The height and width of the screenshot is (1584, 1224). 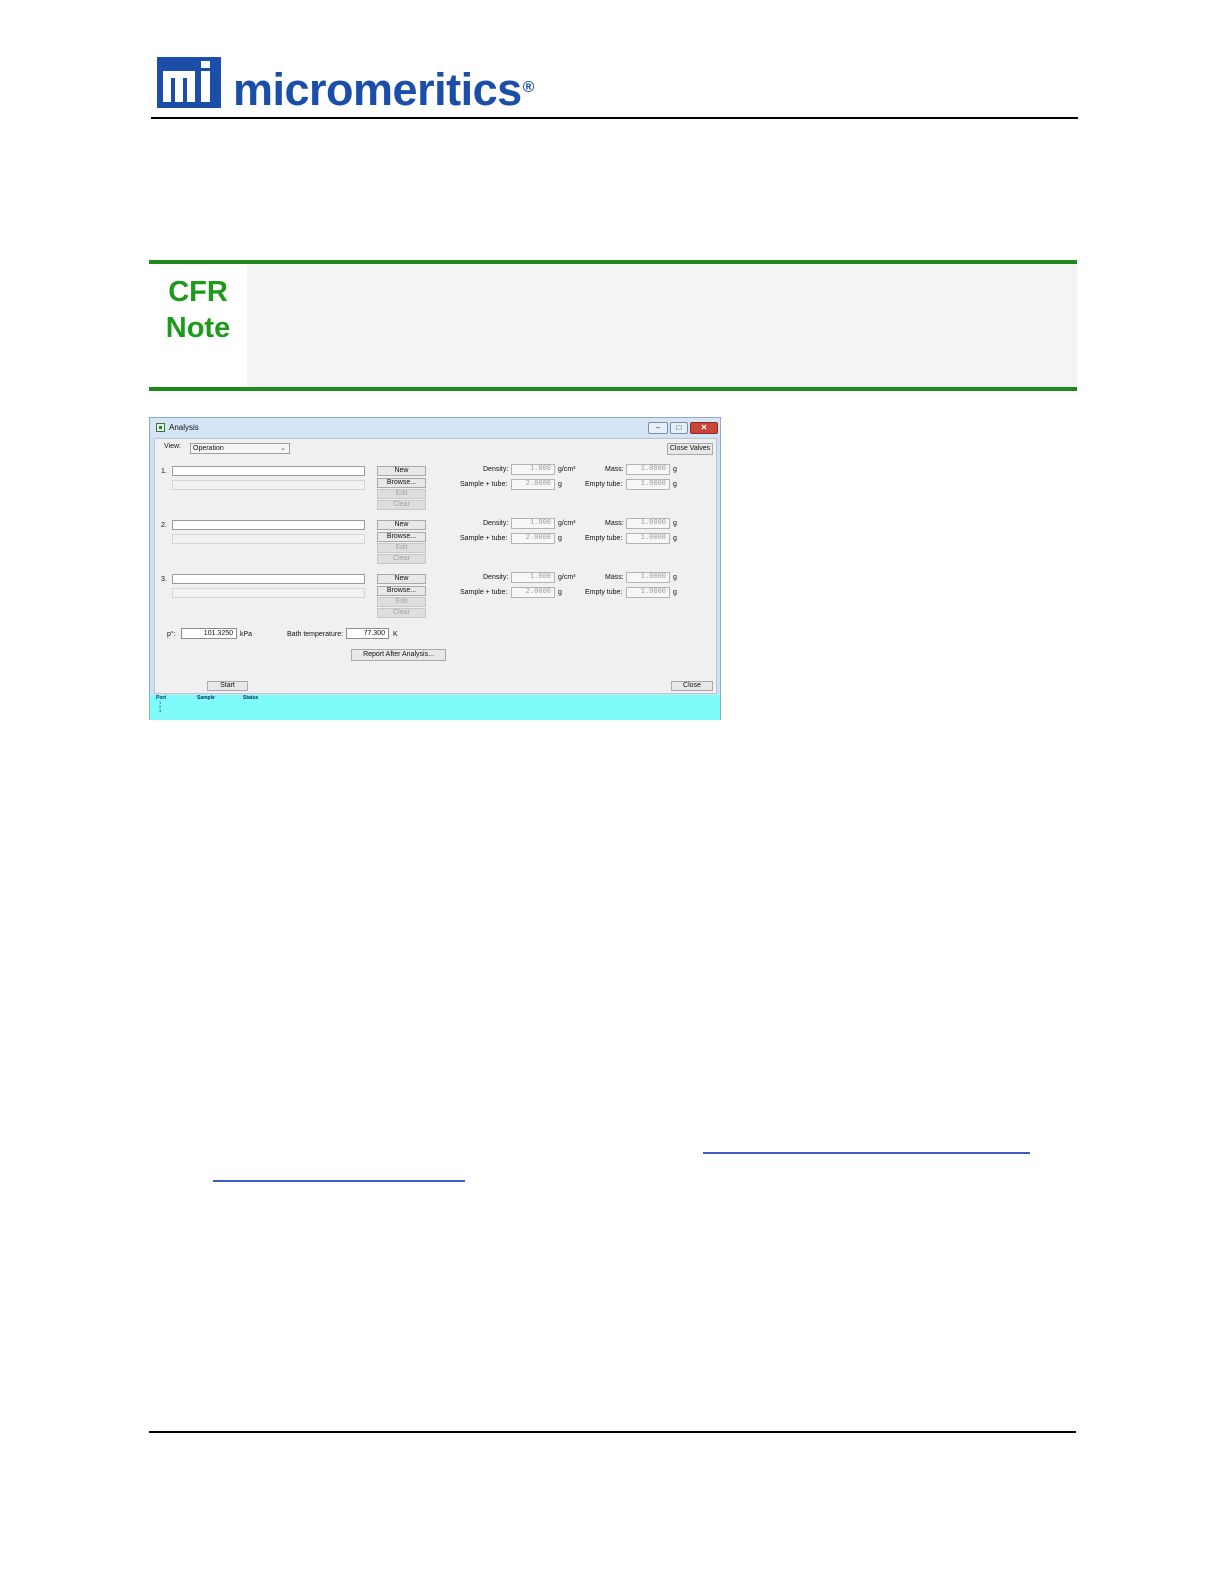 What do you see at coordinates (251, 698) in the screenshot?
I see `status-col-status: Status` at bounding box center [251, 698].